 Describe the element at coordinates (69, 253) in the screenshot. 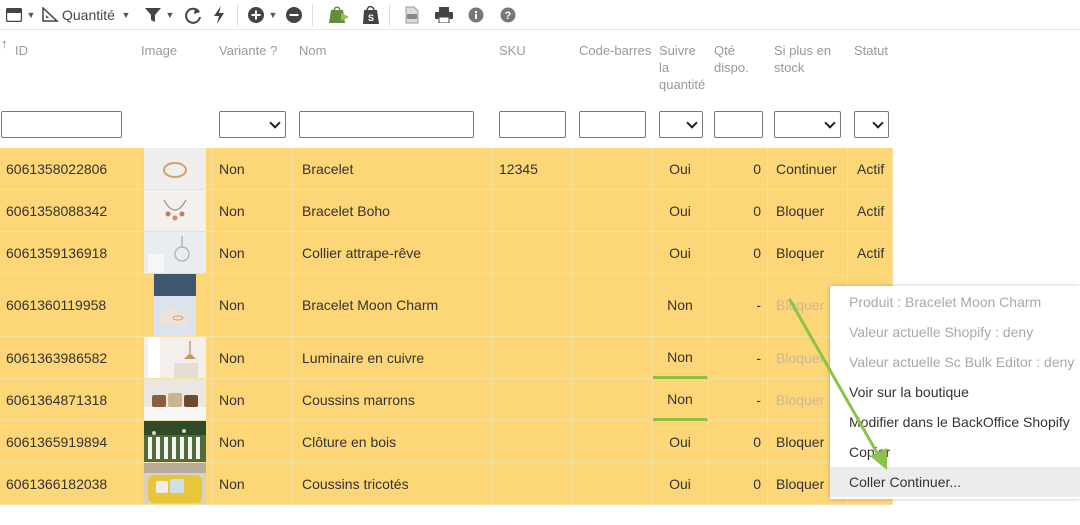

I see `cell-id: 6061359136918` at that location.